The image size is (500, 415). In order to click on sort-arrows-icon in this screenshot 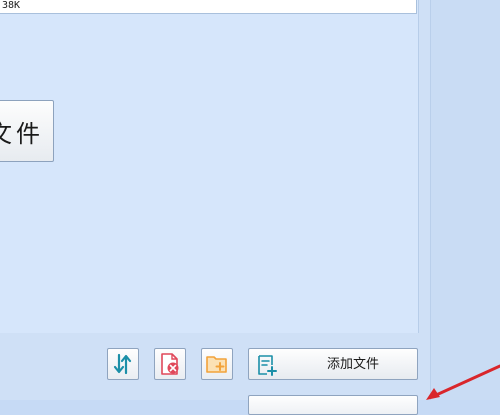, I will do `click(122, 364)`.